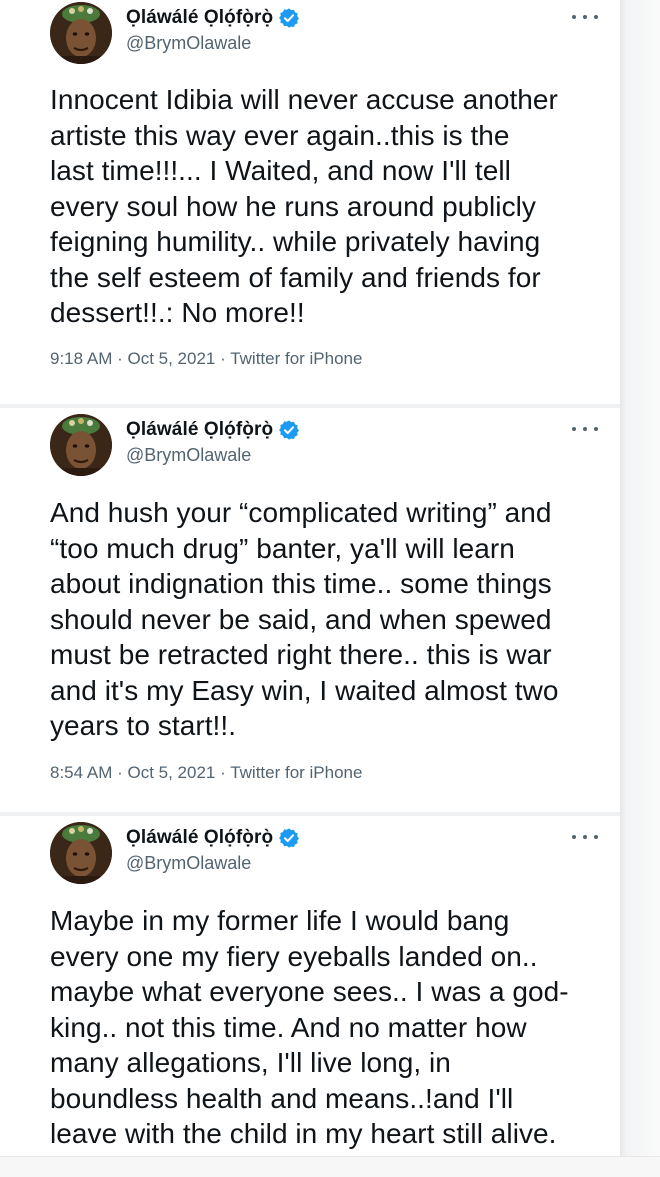 The width and height of the screenshot is (660, 1177). Describe the element at coordinates (81, 358) in the screenshot. I see `tweet-time: 9:18 AM` at that location.